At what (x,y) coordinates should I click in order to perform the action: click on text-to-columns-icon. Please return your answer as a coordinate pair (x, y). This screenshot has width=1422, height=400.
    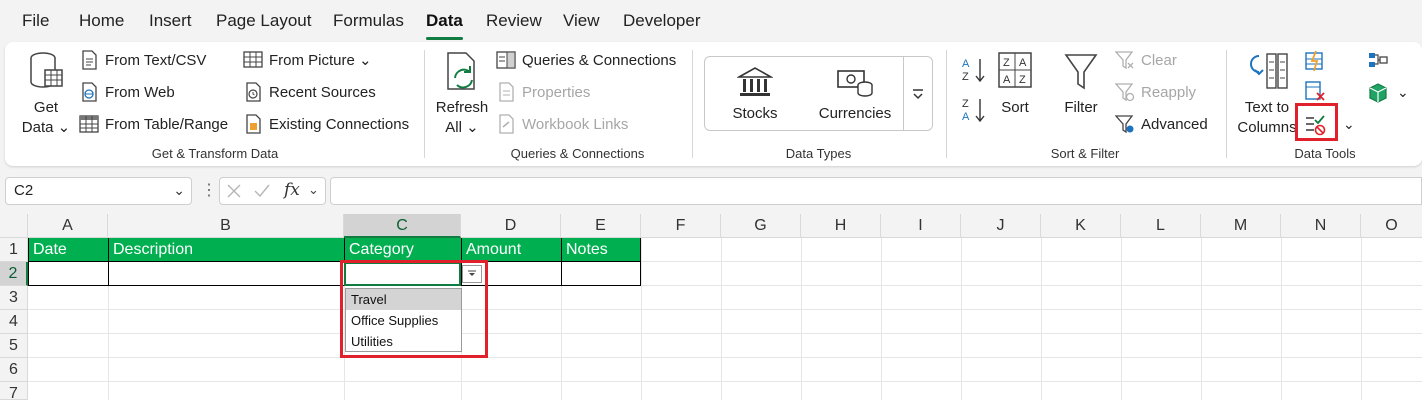
    Looking at the image, I should click on (1269, 71).